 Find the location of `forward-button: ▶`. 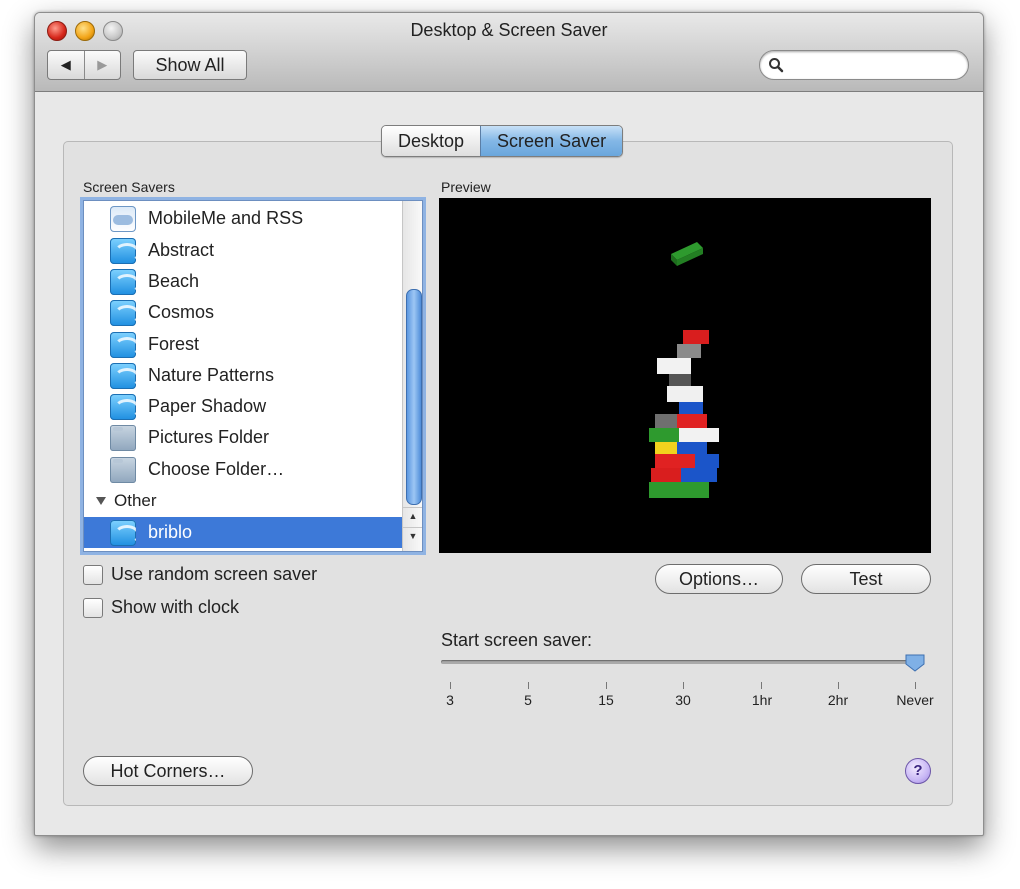

forward-button: ▶ is located at coordinates (102, 65).